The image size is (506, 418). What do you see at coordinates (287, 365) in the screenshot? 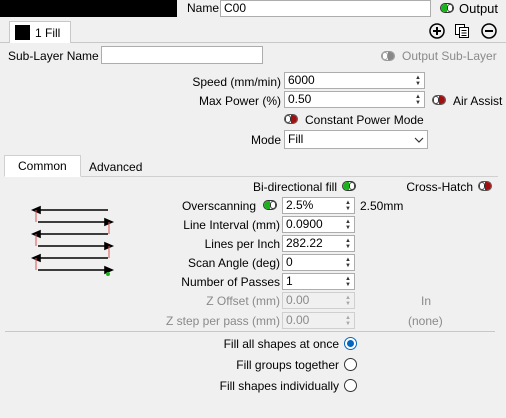
I see `fill-groups-together-label: Fill groups together` at bounding box center [287, 365].